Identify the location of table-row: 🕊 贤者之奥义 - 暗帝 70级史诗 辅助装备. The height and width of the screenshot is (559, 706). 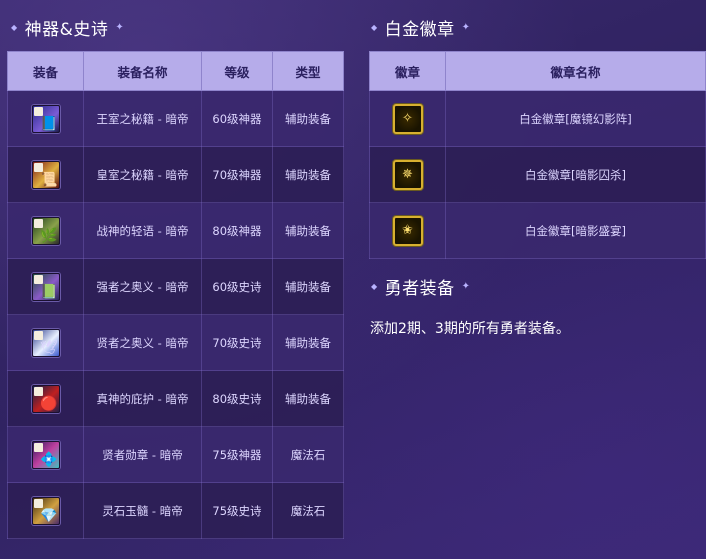
(175, 342).